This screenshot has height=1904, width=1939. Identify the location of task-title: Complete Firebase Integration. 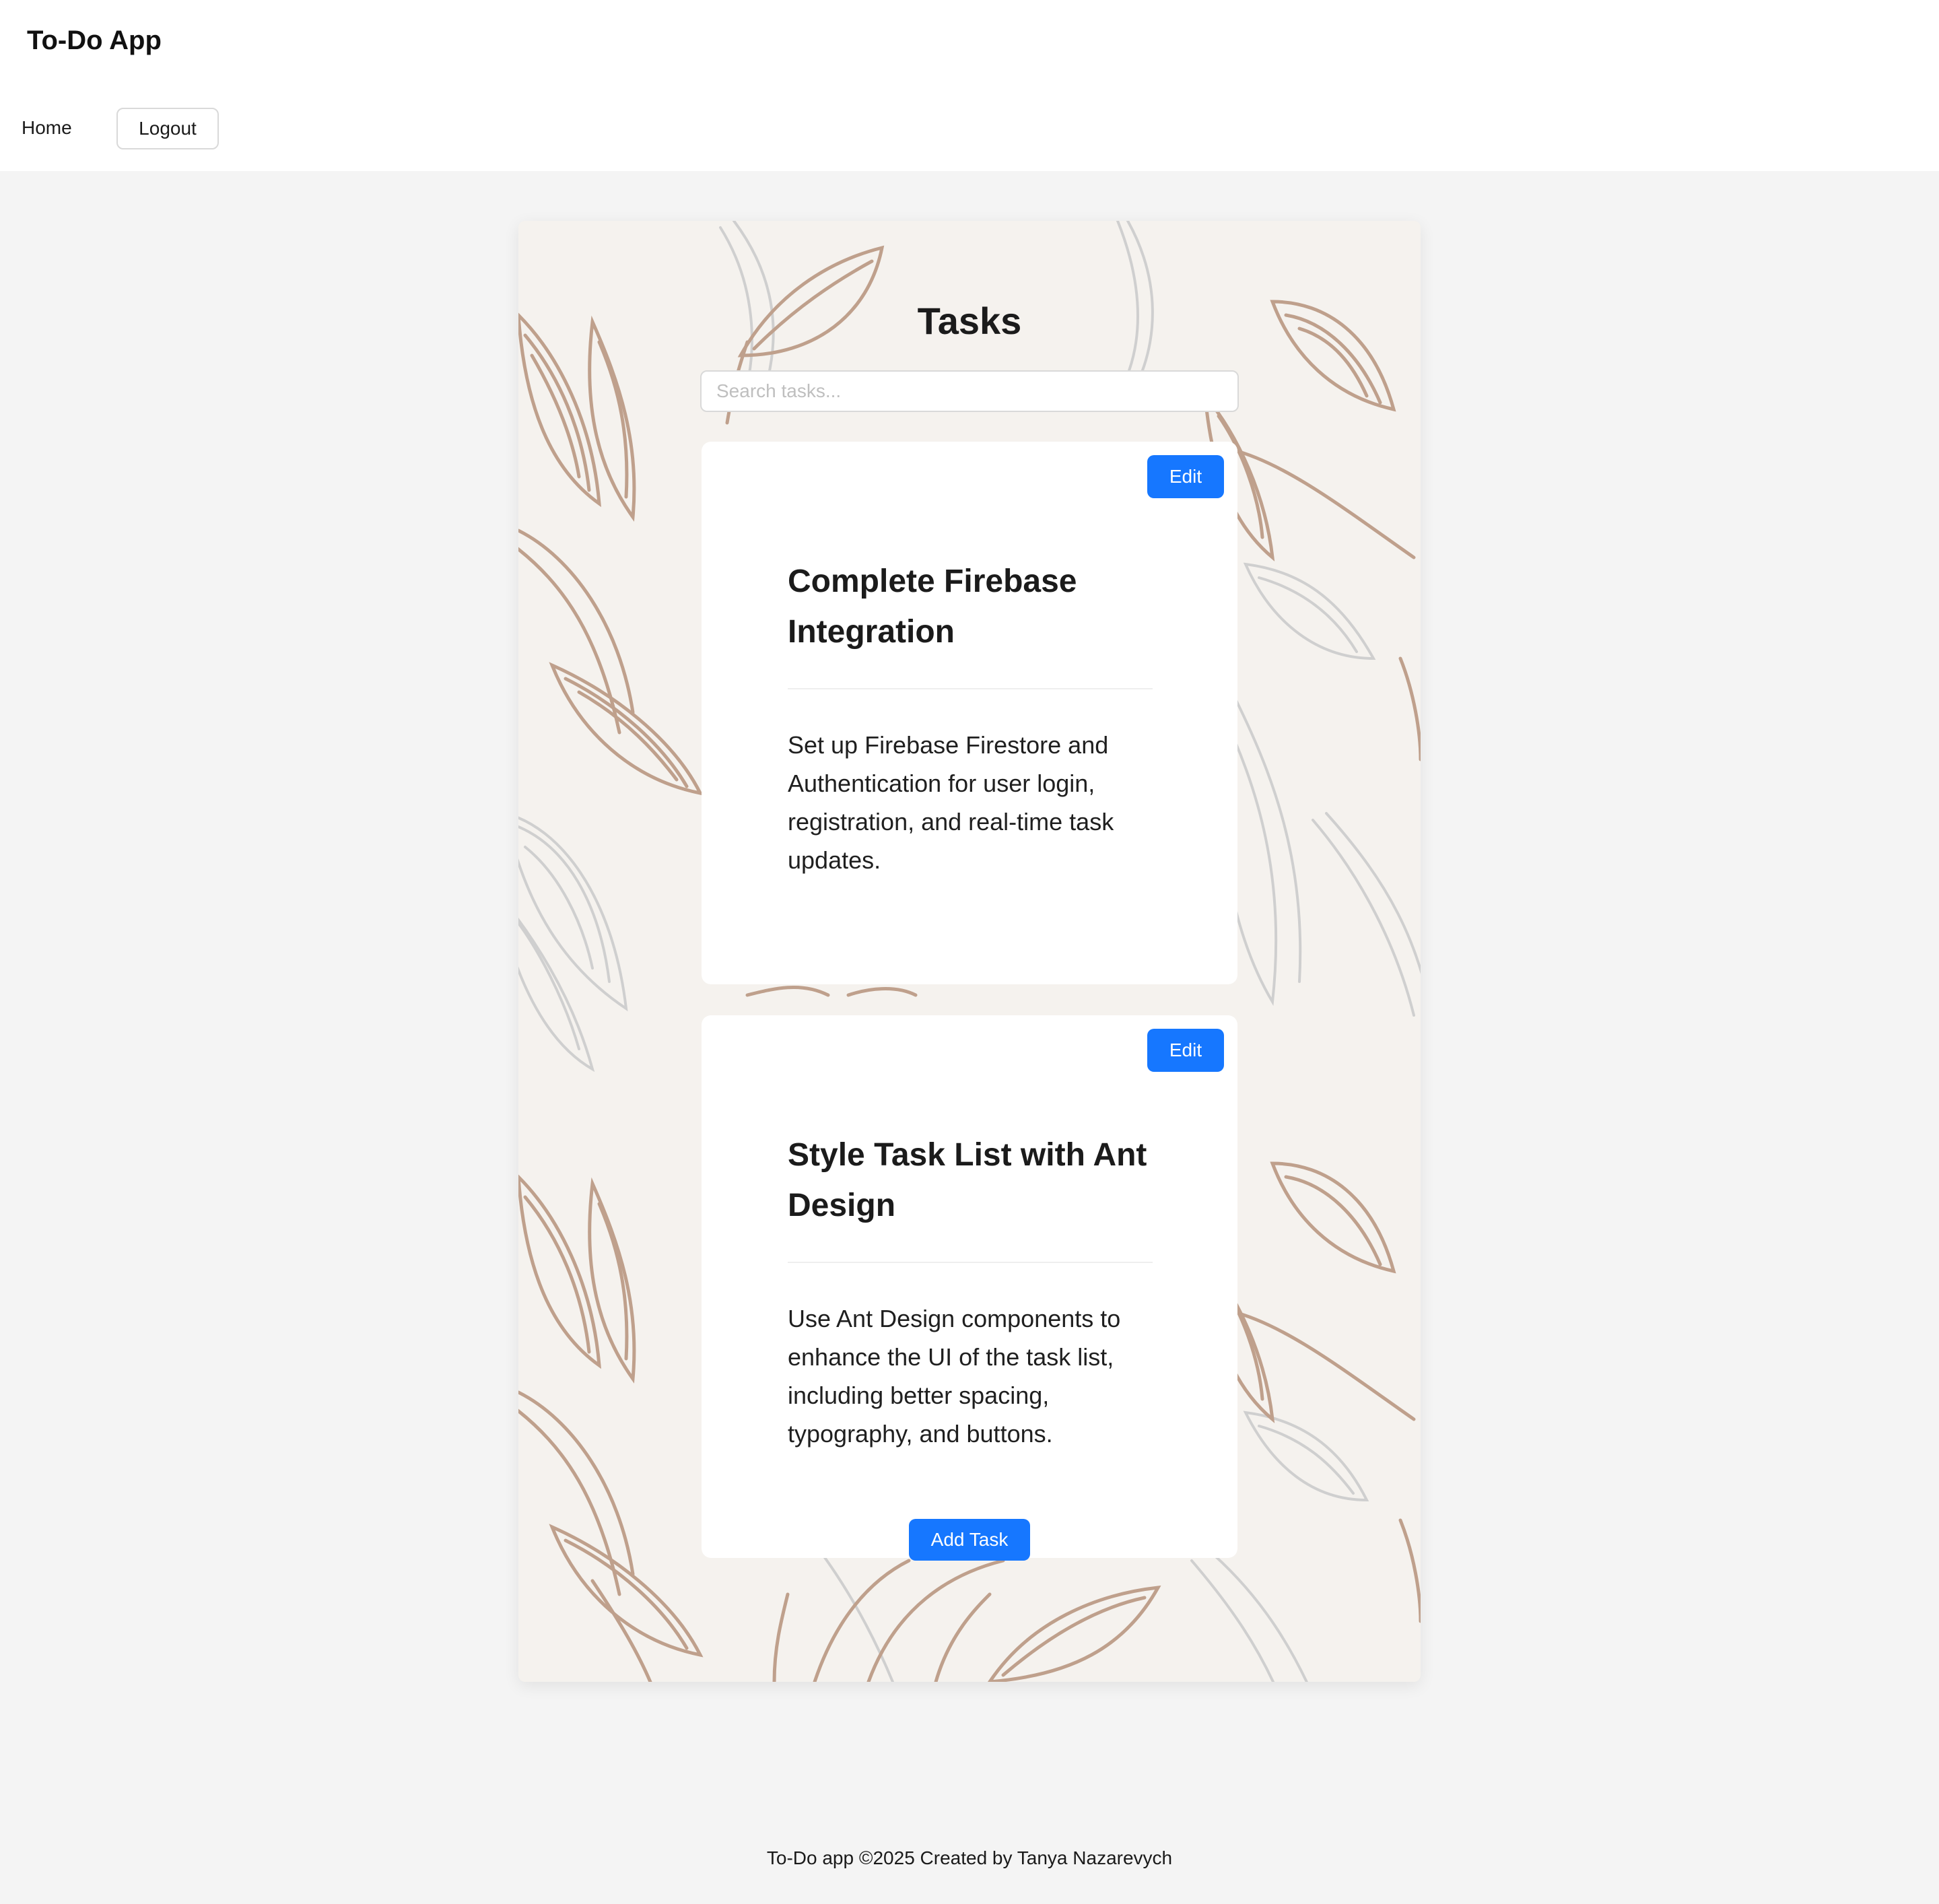
(932, 607).